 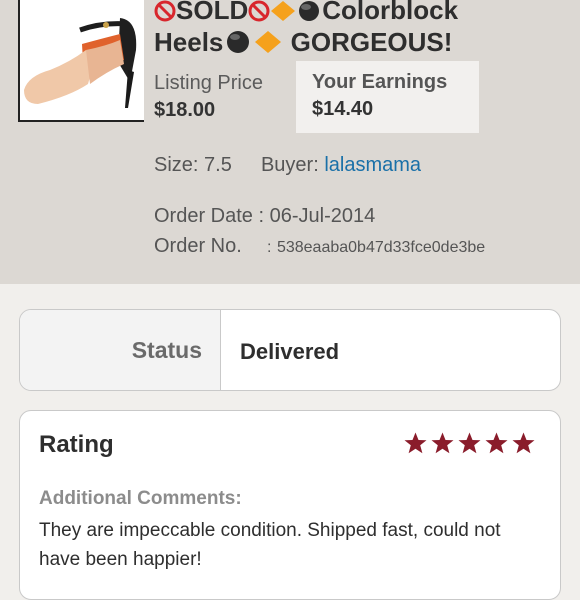 I want to click on comments-label: Additional Comments:, so click(x=140, y=498).